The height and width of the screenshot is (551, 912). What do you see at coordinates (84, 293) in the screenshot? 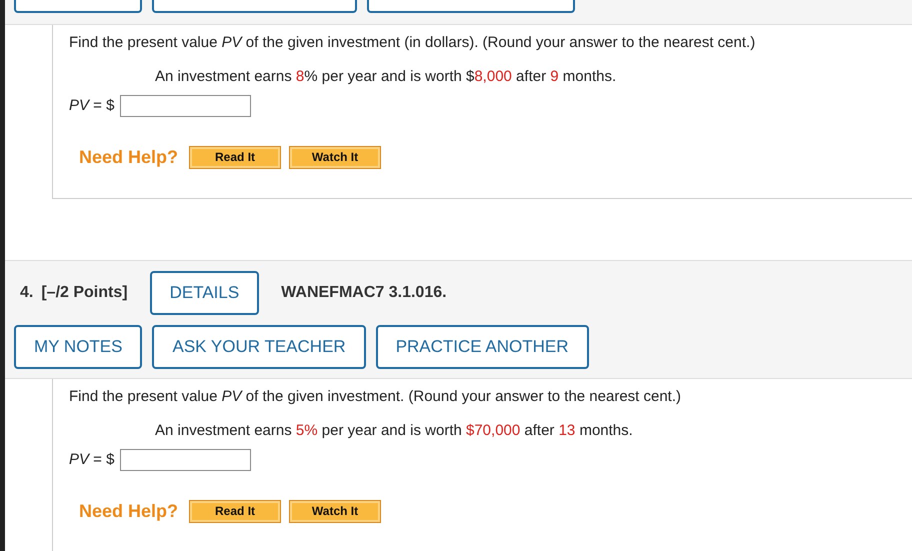
I see `points-label: [–/2 Points]` at bounding box center [84, 293].